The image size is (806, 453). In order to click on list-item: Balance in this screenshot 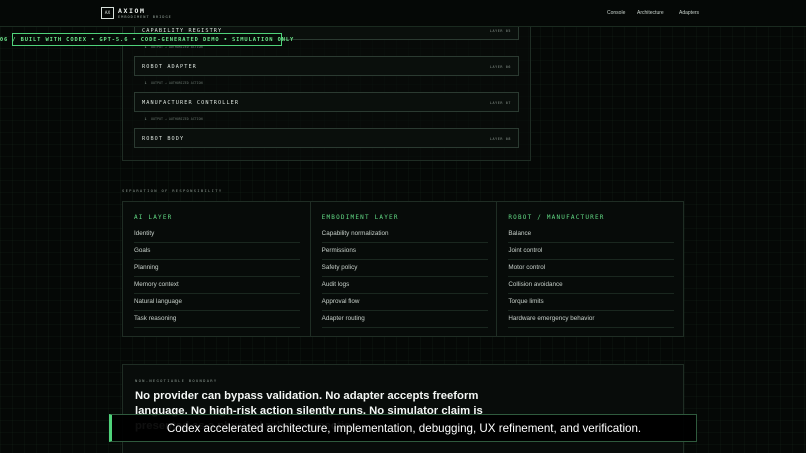, I will do `click(591, 234)`.